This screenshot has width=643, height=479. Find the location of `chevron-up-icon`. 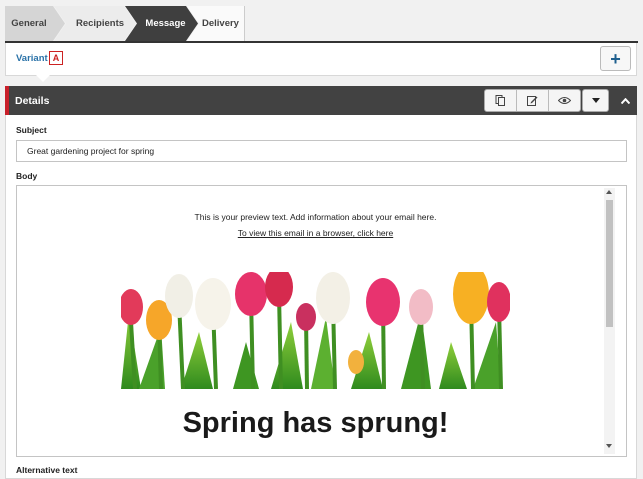

chevron-up-icon is located at coordinates (625, 100).